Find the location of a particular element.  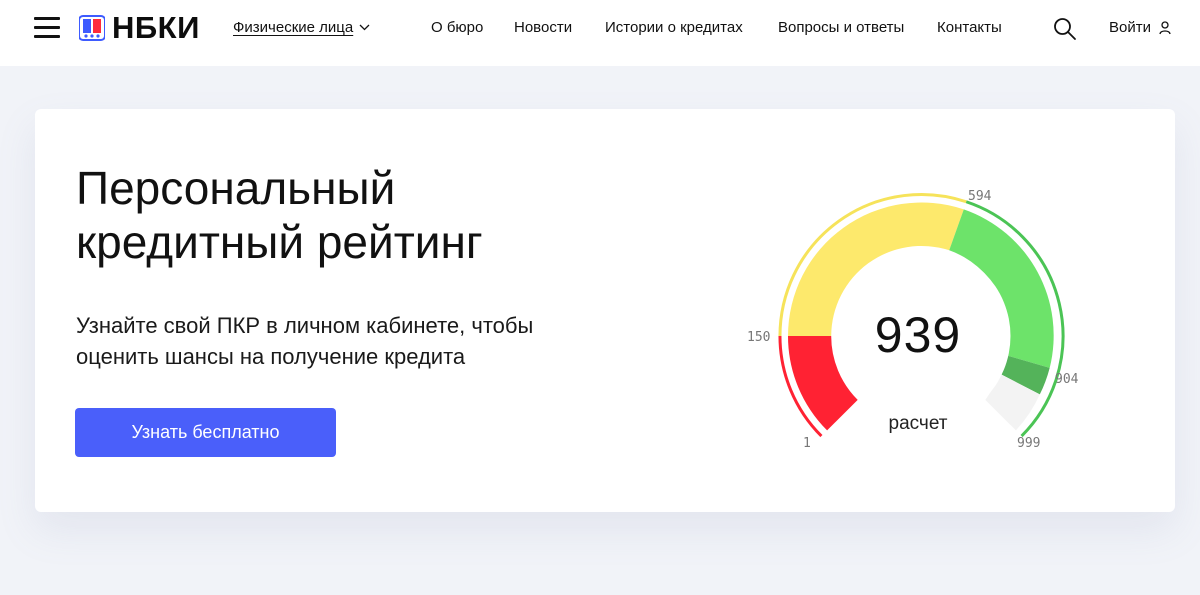

hero-title: Персональный кредитный рейтинг is located at coordinates (356, 215).